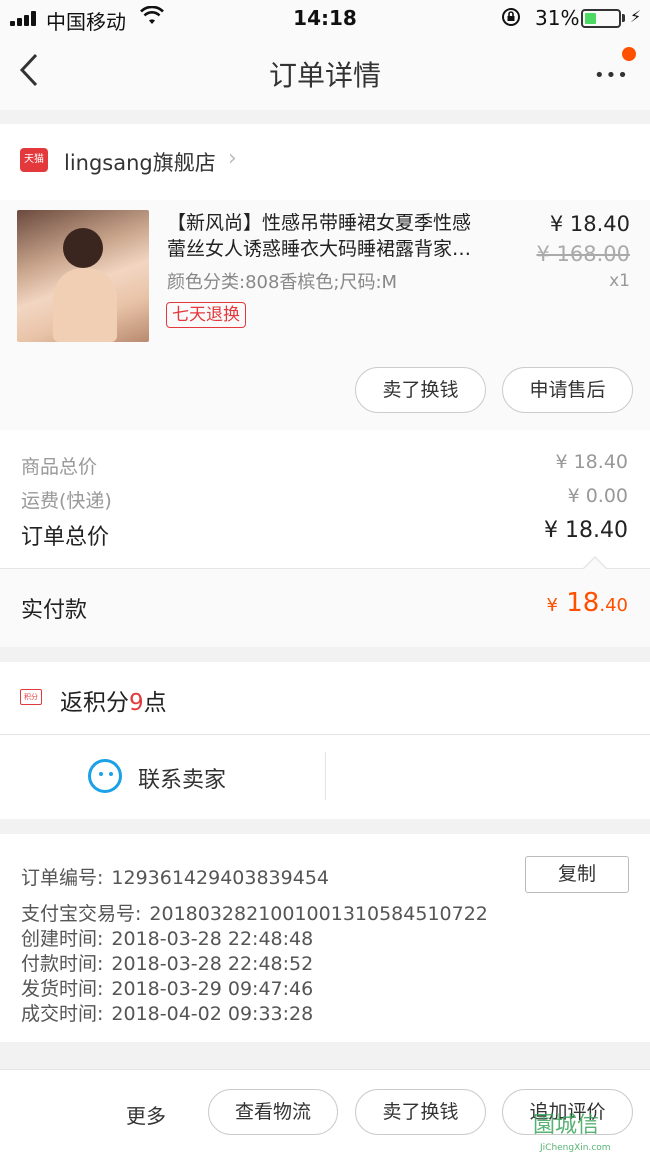 This screenshot has width=650, height=1156. Describe the element at coordinates (254, 914) in the screenshot. I see `alipay-number-row: 支付宝交易号: 2018032821001001310584510722` at that location.